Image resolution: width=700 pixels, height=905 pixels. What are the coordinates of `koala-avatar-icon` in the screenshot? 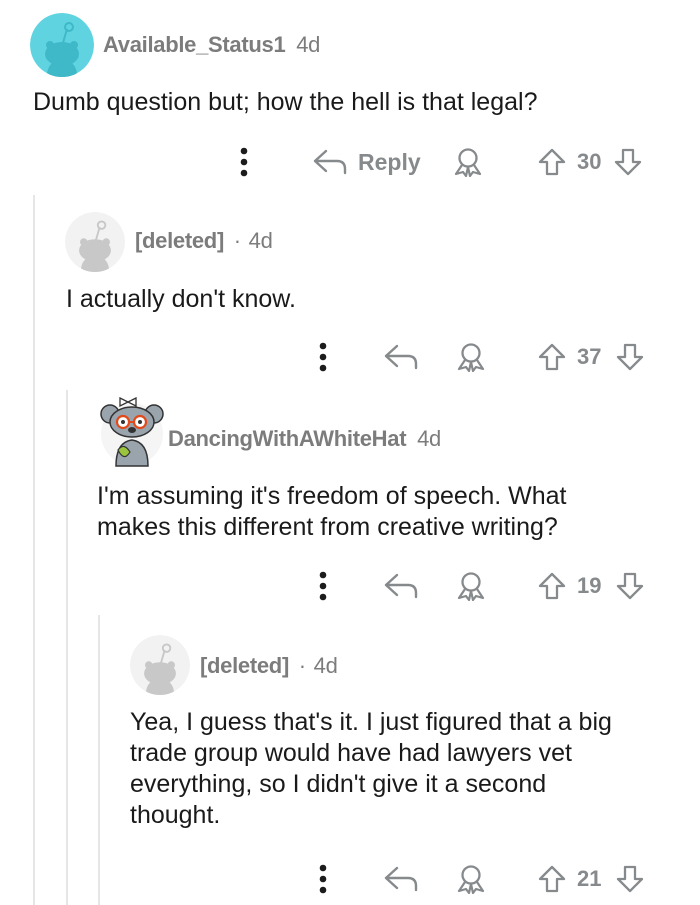 It's located at (132, 431).